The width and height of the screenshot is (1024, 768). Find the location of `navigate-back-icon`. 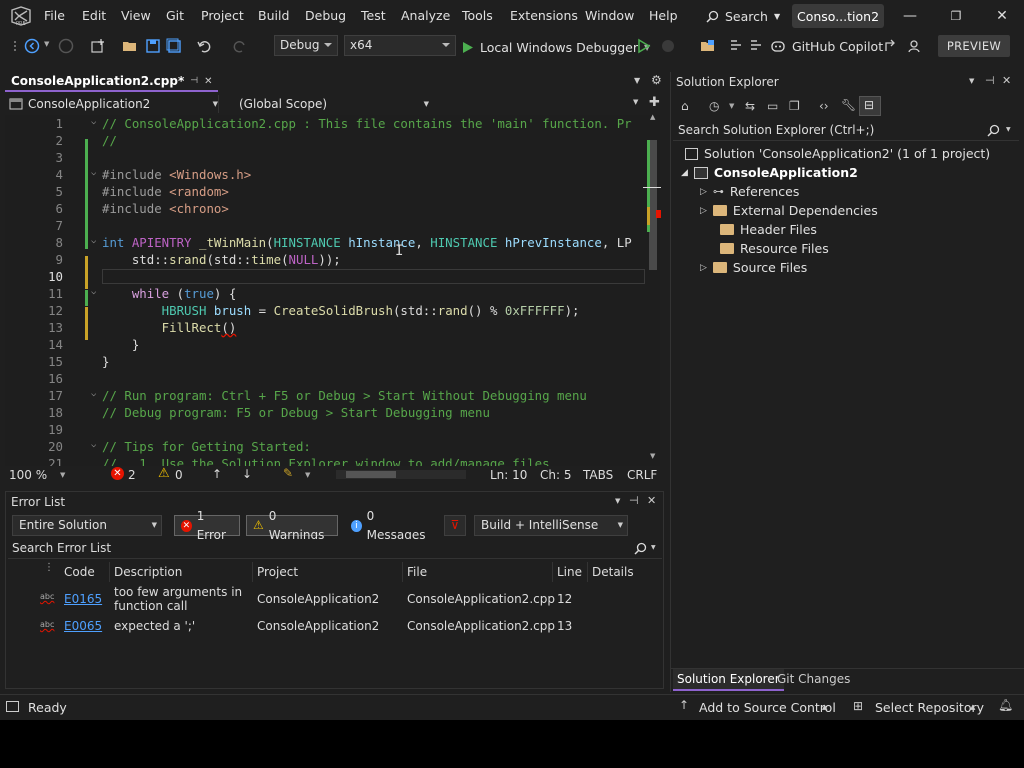

navigate-back-icon is located at coordinates (32, 46).